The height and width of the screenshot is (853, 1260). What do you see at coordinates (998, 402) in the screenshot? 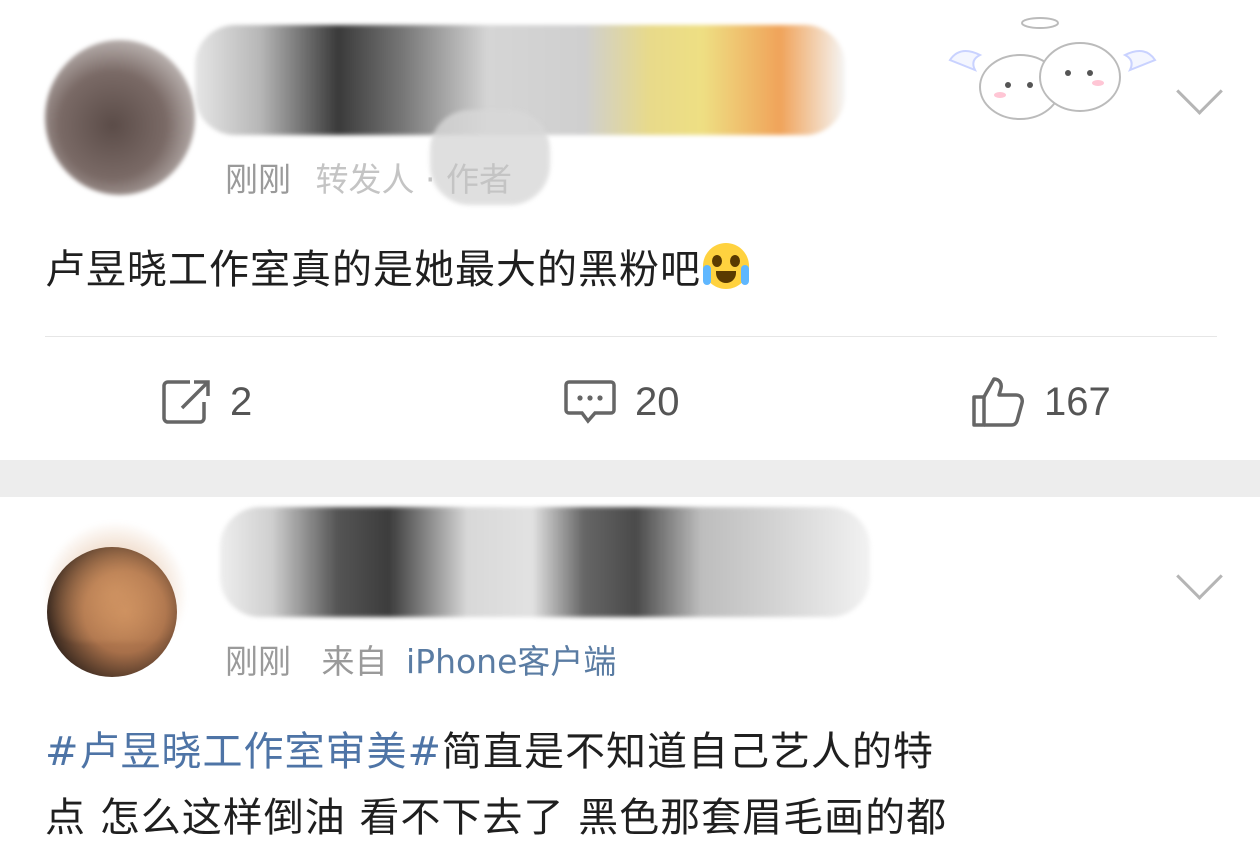
I see `like-icon` at bounding box center [998, 402].